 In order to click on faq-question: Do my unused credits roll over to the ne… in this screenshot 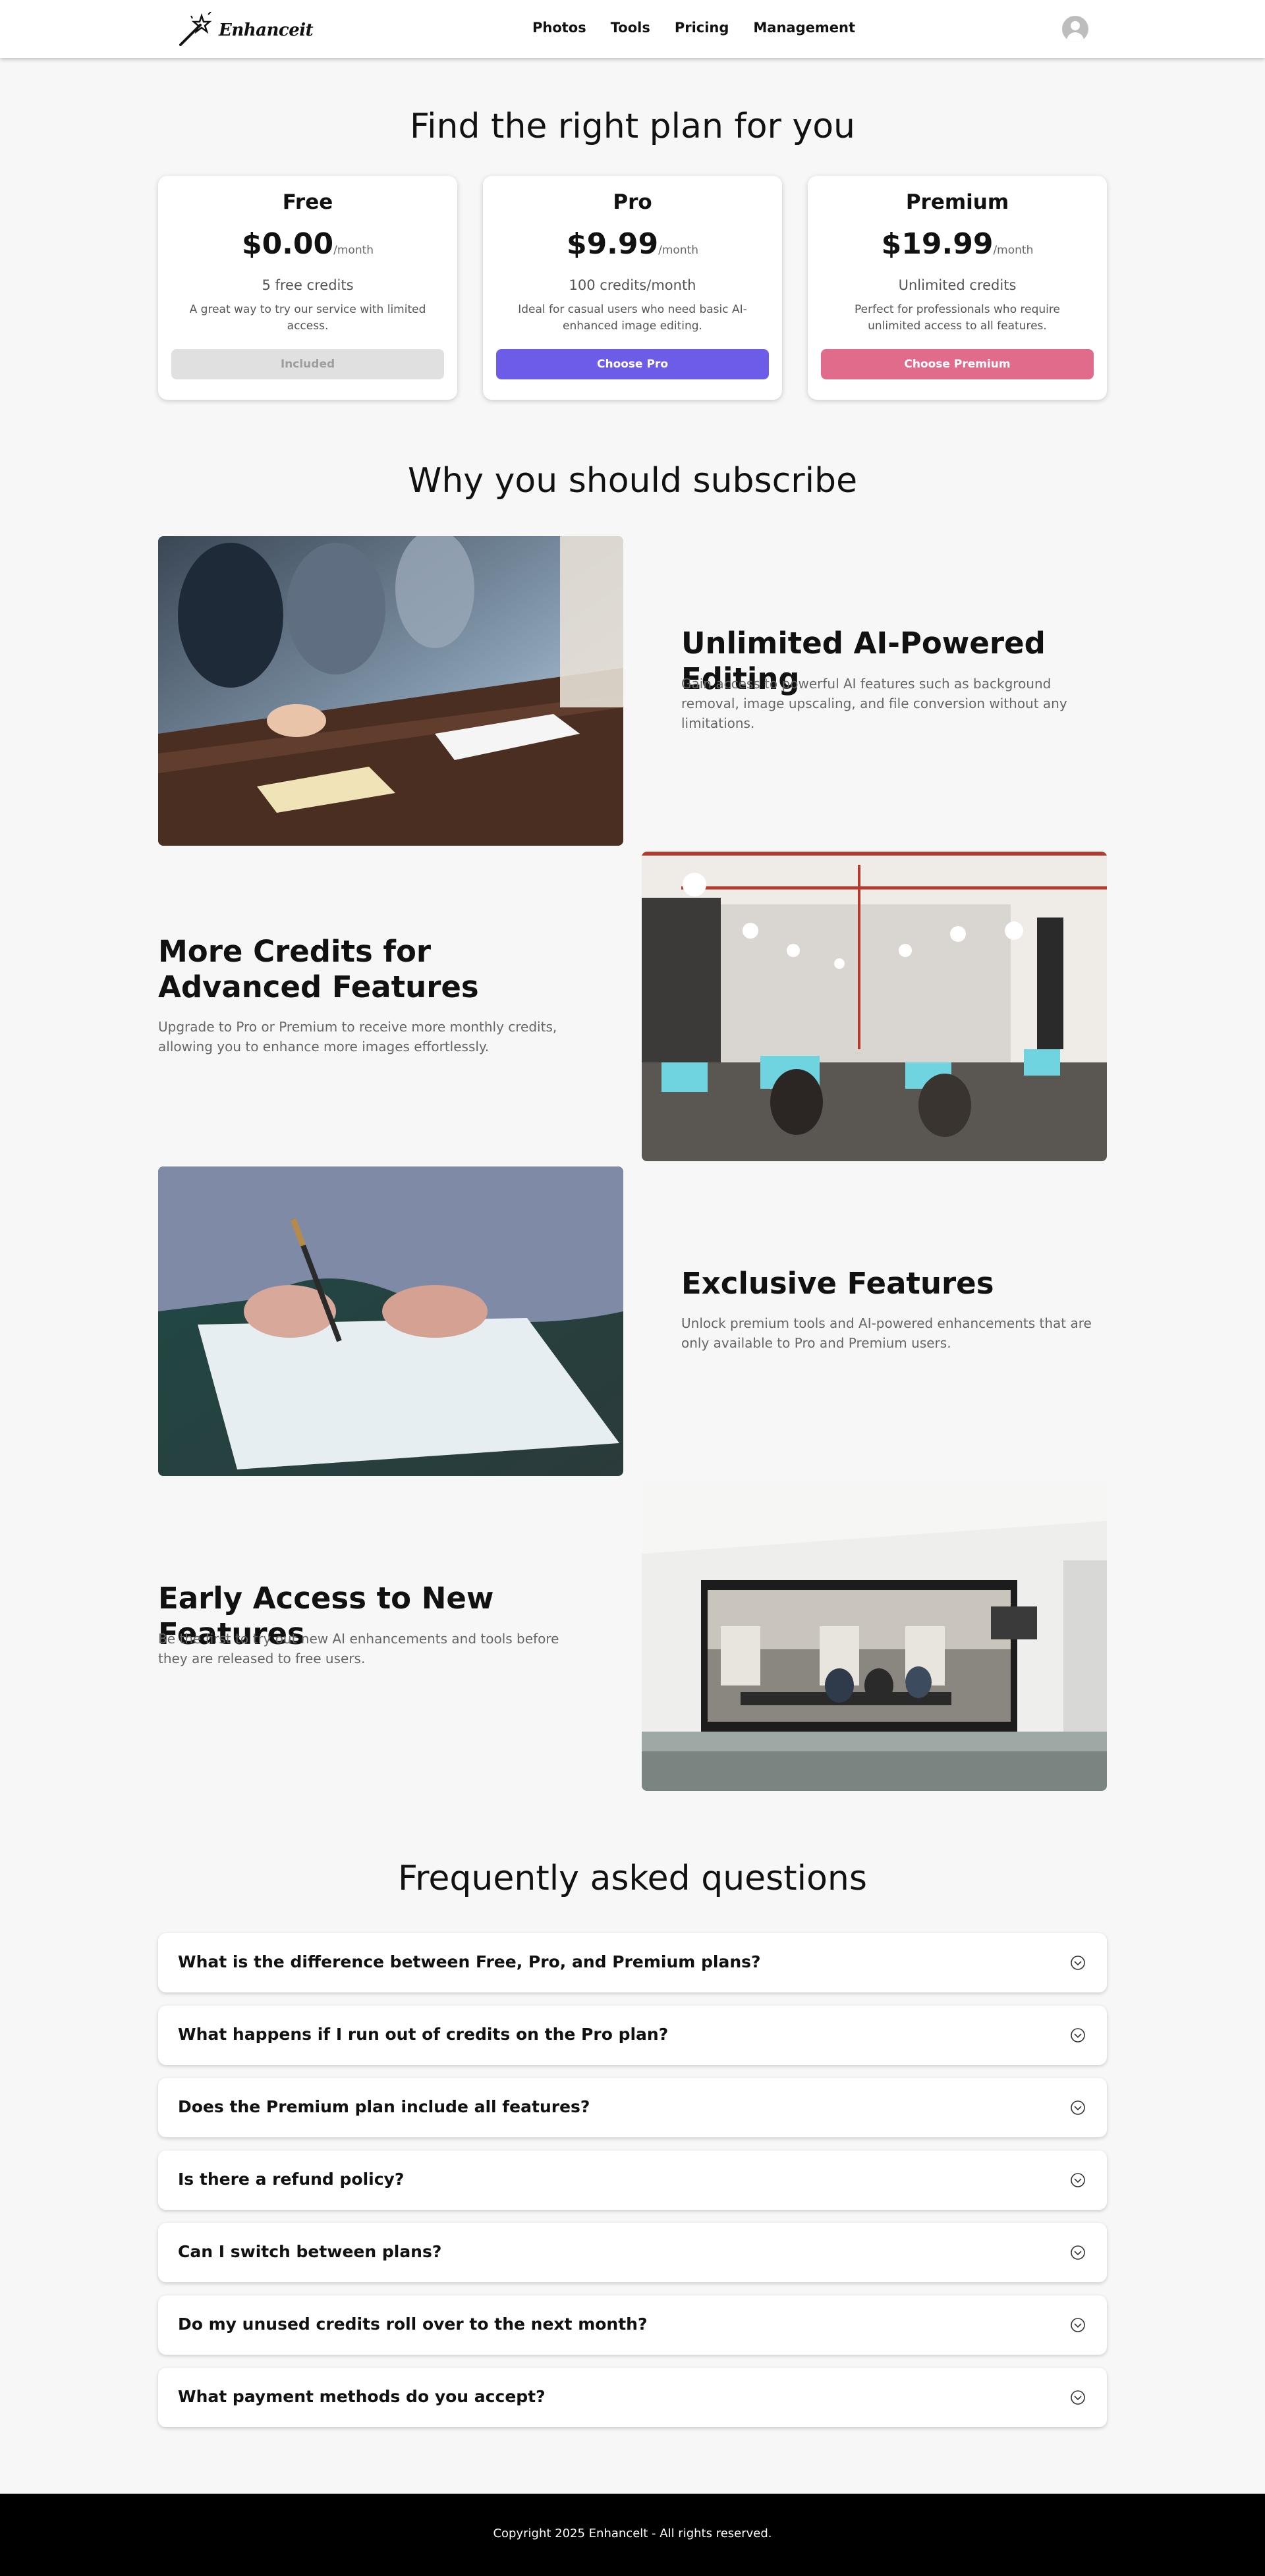, I will do `click(413, 2324)`.